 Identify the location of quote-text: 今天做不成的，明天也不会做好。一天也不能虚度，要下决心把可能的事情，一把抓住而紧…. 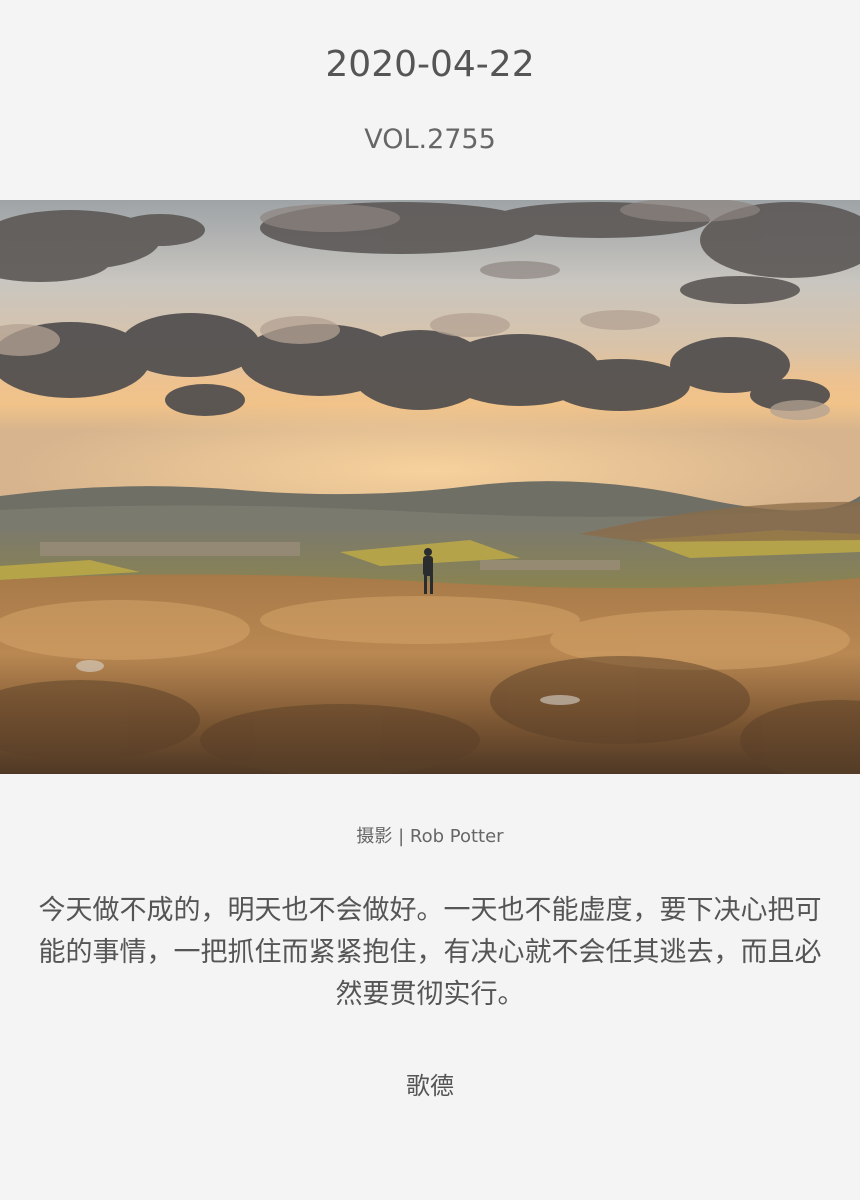
(430, 952).